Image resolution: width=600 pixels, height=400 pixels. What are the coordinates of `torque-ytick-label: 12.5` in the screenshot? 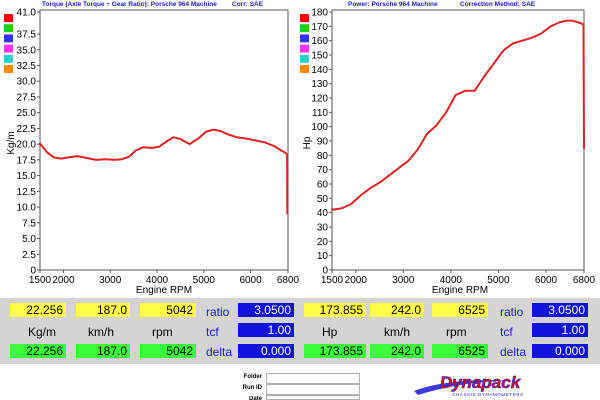 It's located at (27, 192).